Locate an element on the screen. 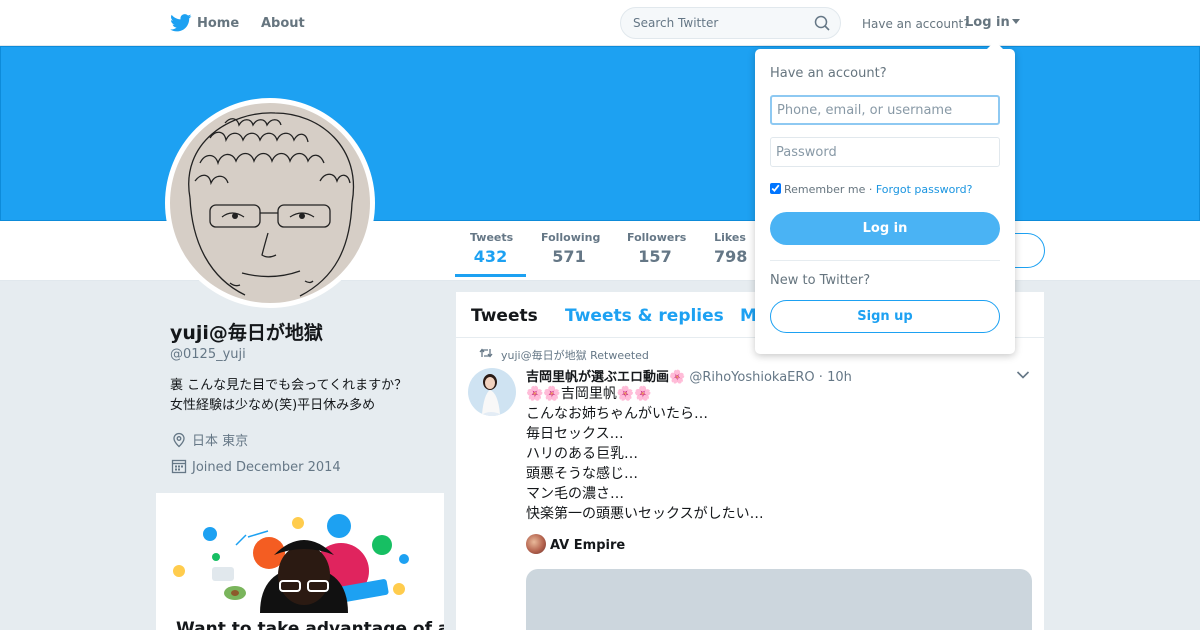 The image size is (1200, 630). retweet-icon is located at coordinates (486, 353).